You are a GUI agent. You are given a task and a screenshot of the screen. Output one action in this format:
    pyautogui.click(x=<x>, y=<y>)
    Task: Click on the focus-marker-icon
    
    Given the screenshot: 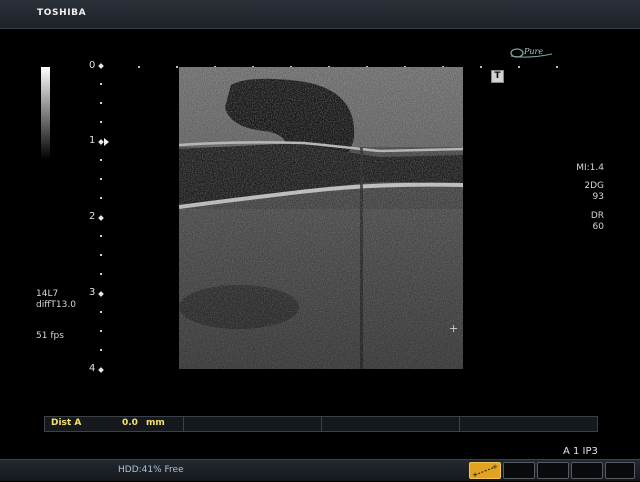 What is the action you would take?
    pyautogui.click(x=106, y=142)
    